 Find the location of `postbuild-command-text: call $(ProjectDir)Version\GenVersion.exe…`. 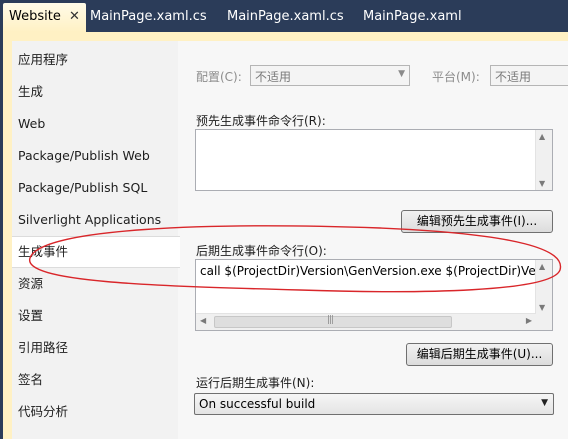

postbuild-command-text: call $(ProjectDir)Version\GenVersion.exe… is located at coordinates (376, 271).